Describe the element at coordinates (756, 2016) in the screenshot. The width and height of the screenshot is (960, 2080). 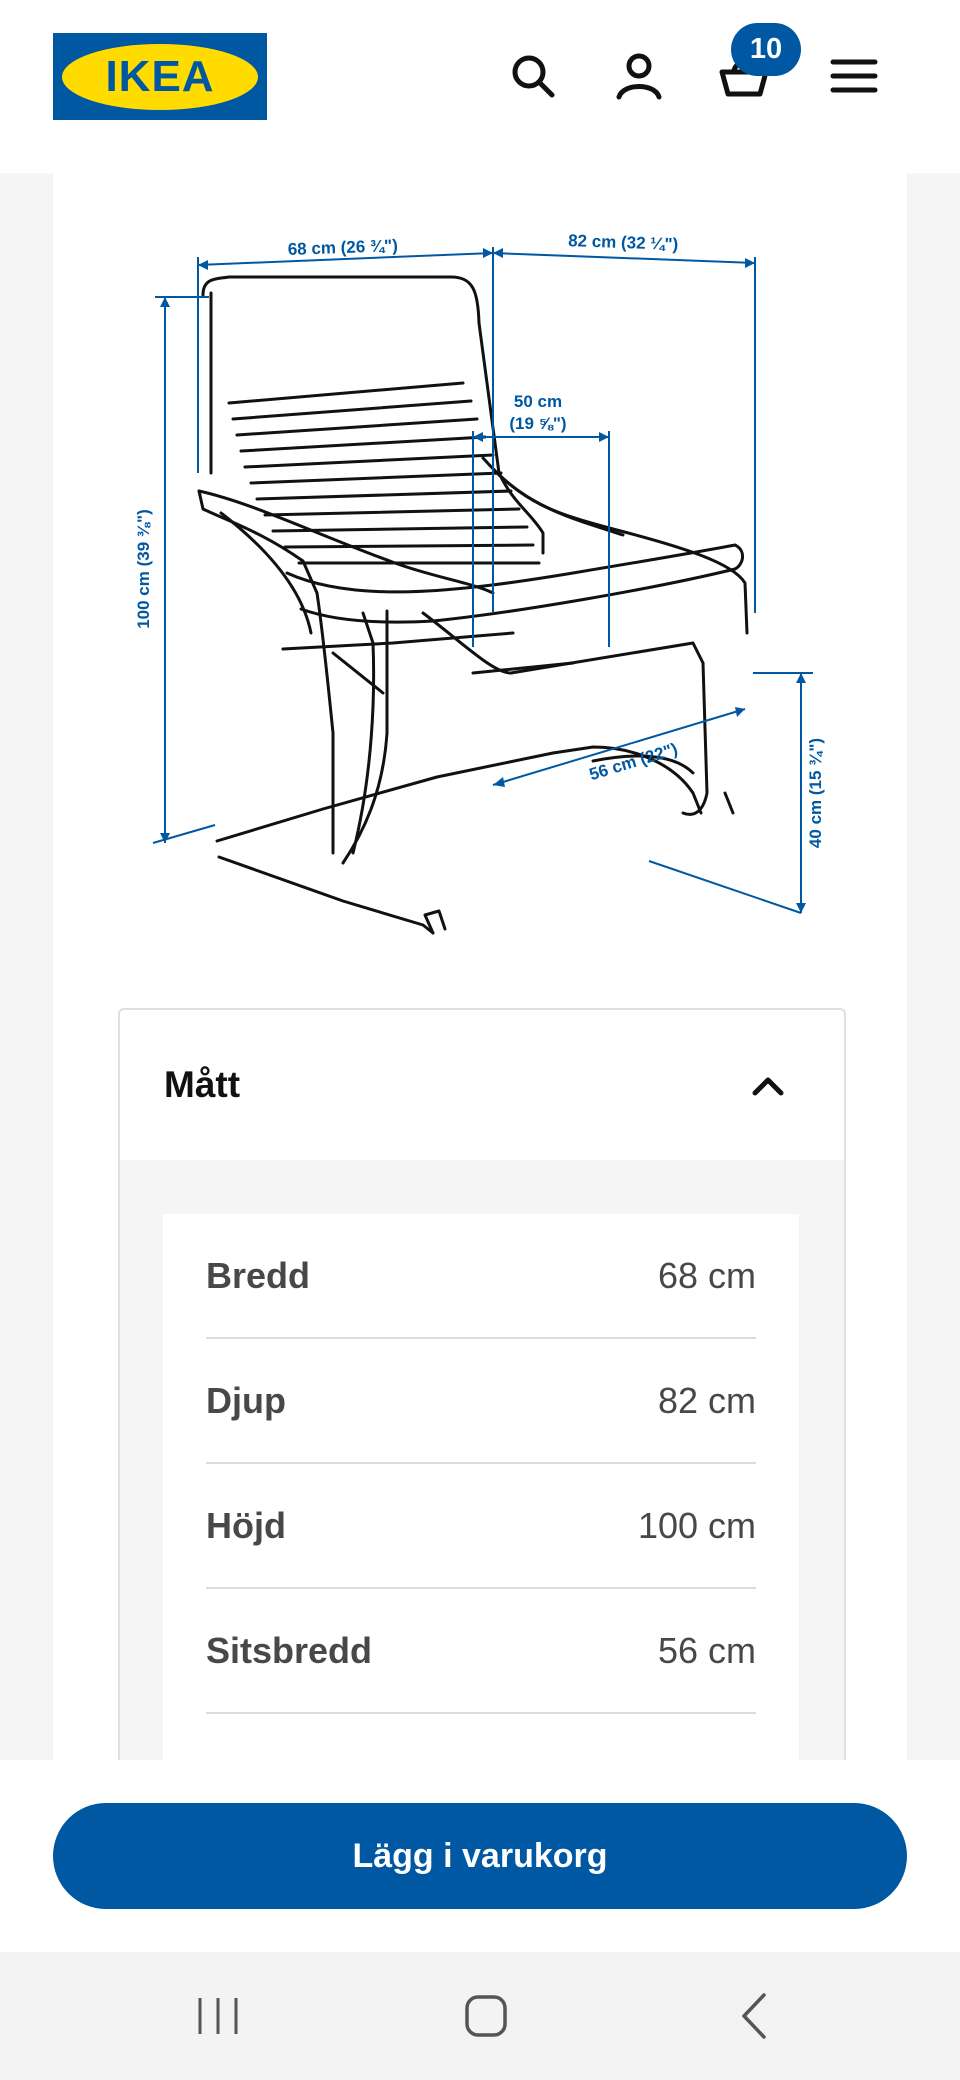
I see `back-icon` at that location.